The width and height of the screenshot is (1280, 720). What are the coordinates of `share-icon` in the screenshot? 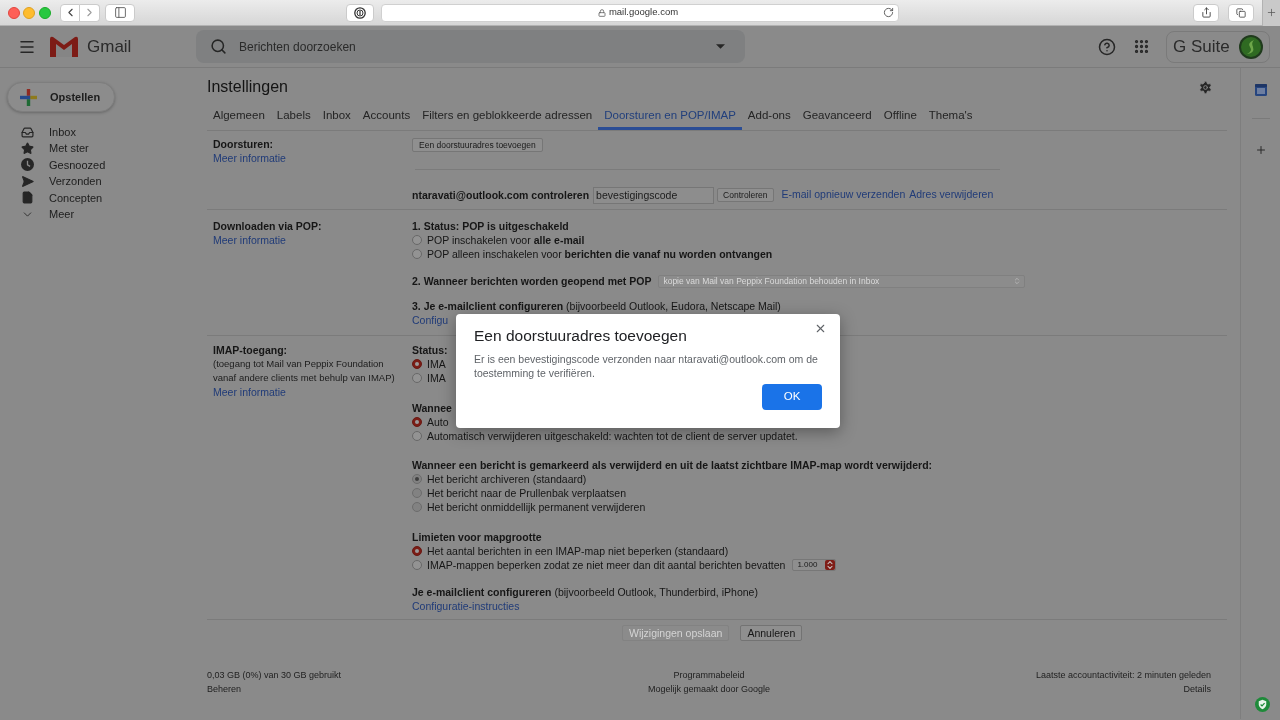 It's located at (1206, 12).